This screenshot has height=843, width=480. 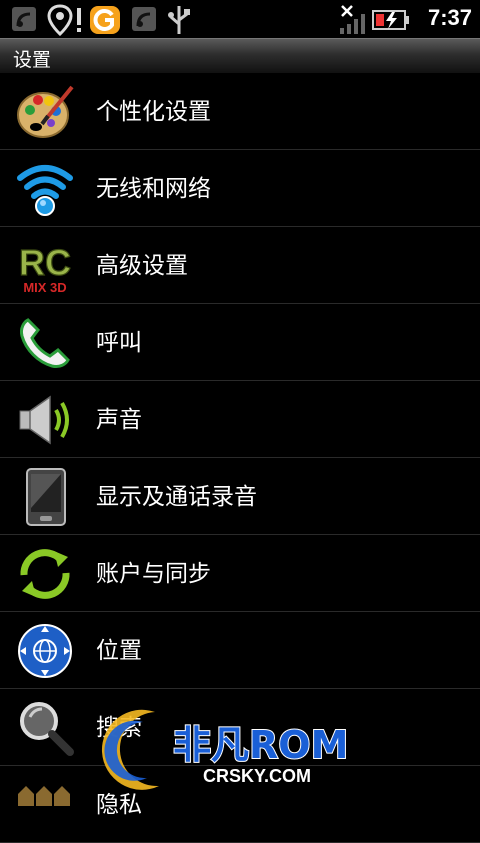 I want to click on settings-item-display: 显示及通话录音, so click(x=240, y=496).